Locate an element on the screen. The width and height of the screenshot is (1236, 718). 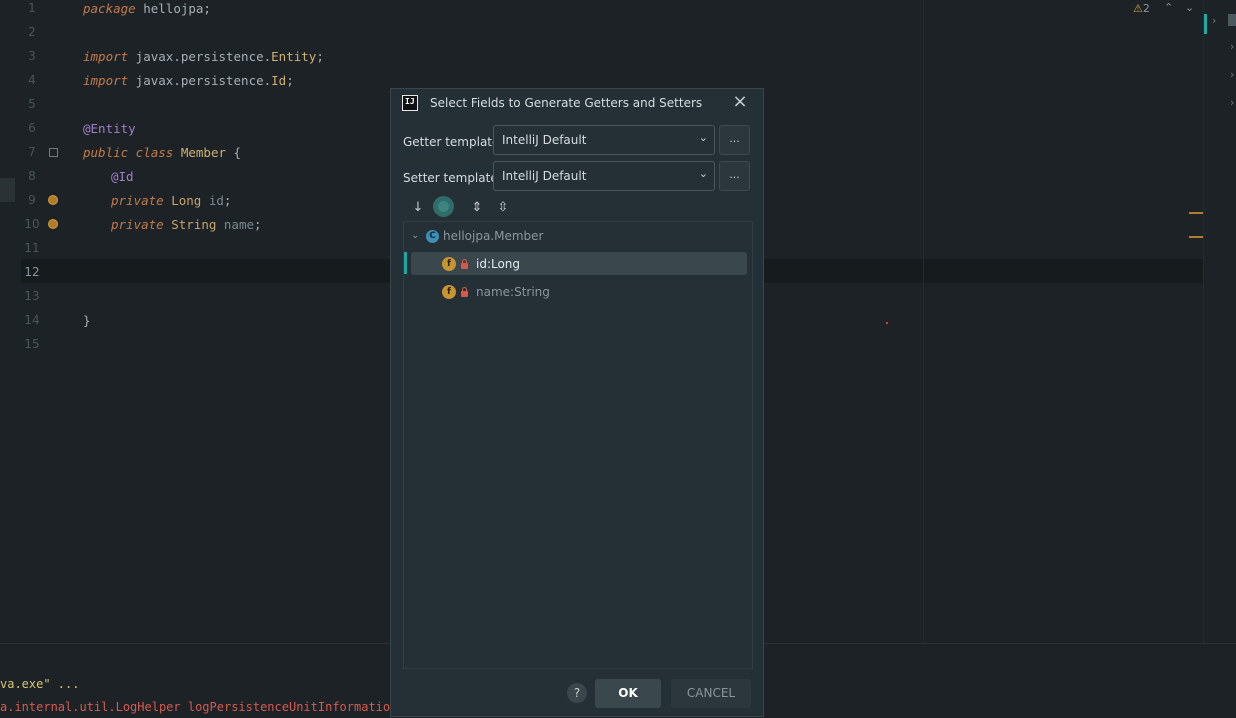
line-number: 3 is located at coordinates (32, 56).